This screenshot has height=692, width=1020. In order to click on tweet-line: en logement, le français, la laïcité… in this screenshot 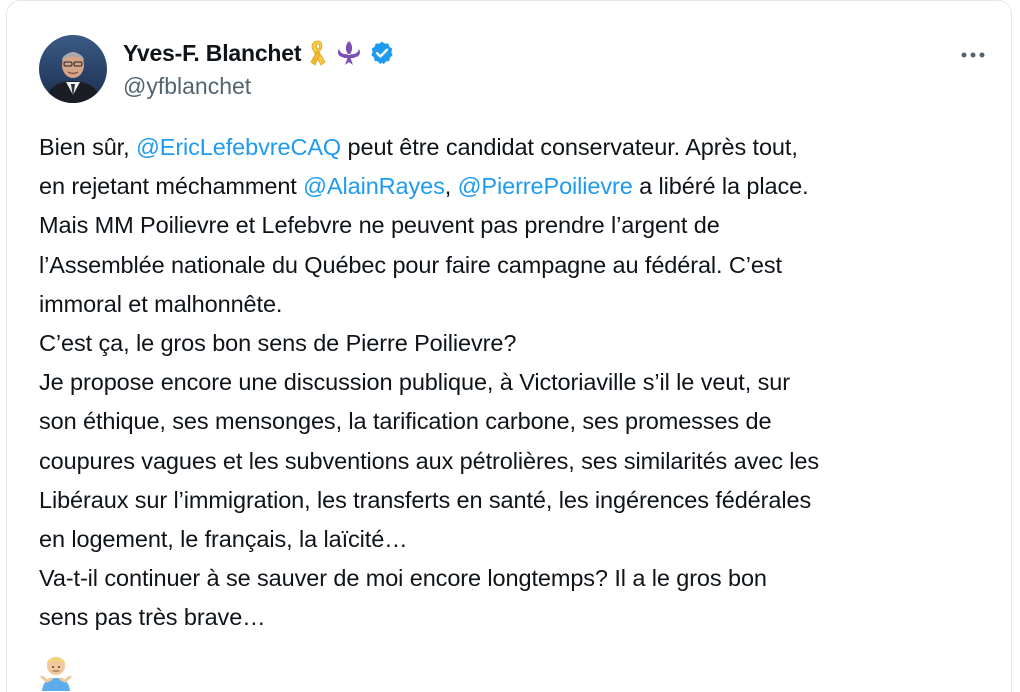, I will do `click(223, 539)`.